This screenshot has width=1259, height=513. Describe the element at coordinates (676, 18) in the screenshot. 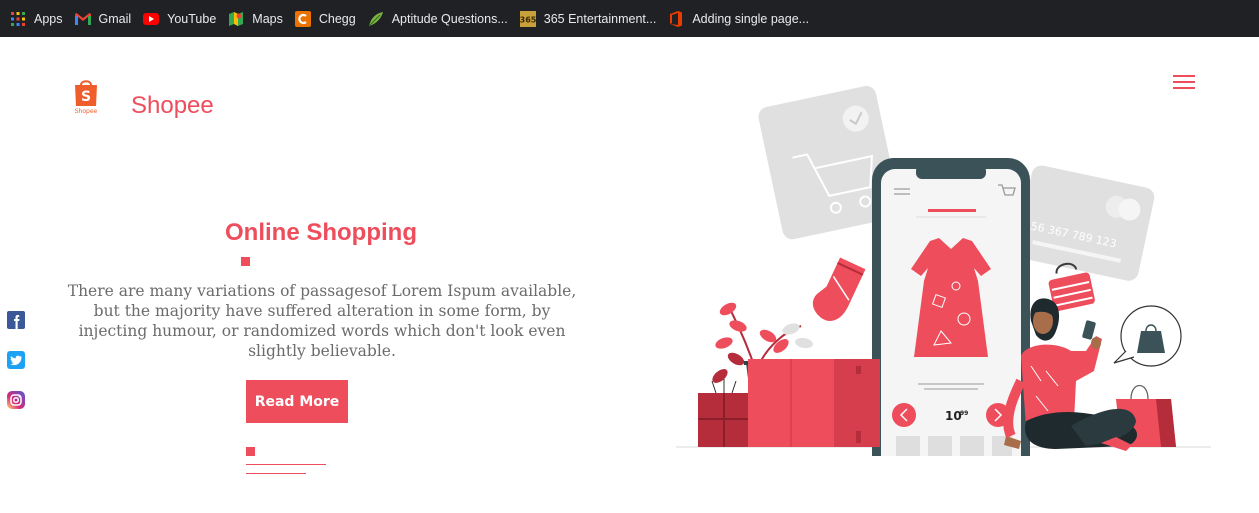

I see `office-icon` at that location.